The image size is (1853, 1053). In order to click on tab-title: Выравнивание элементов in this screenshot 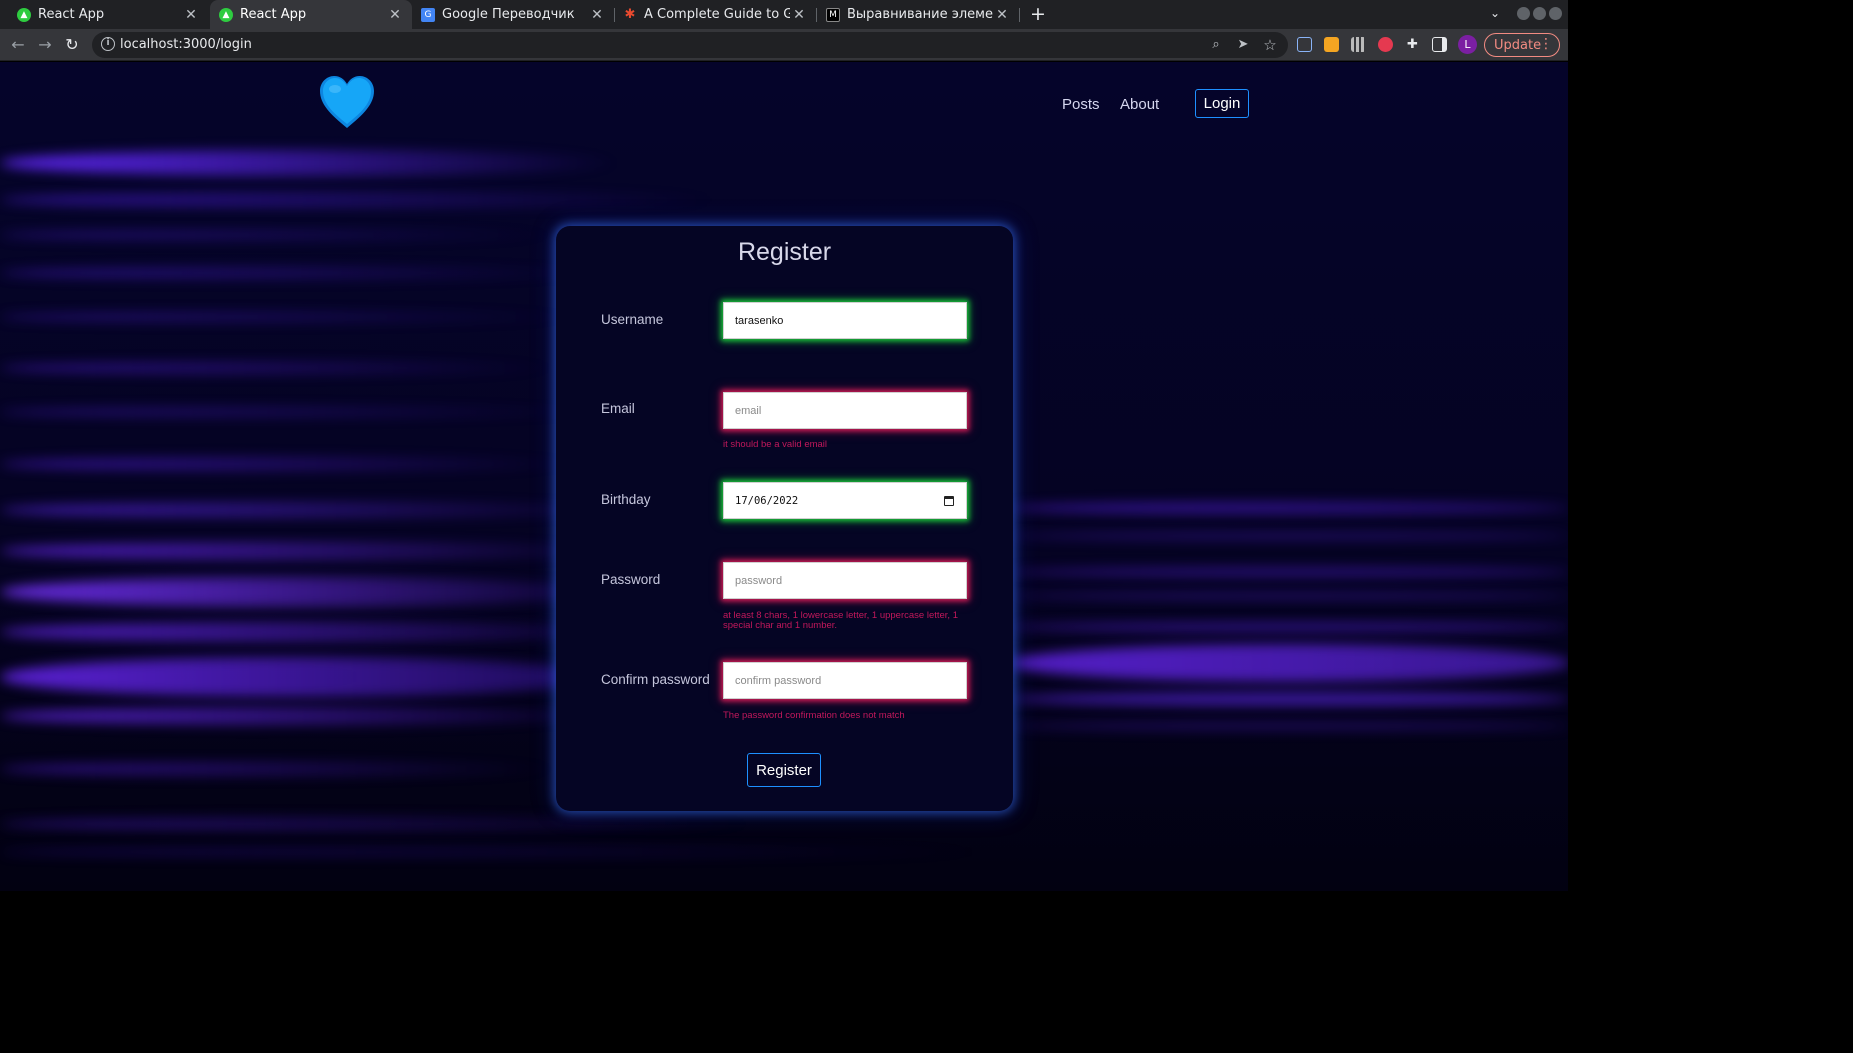, I will do `click(920, 14)`.